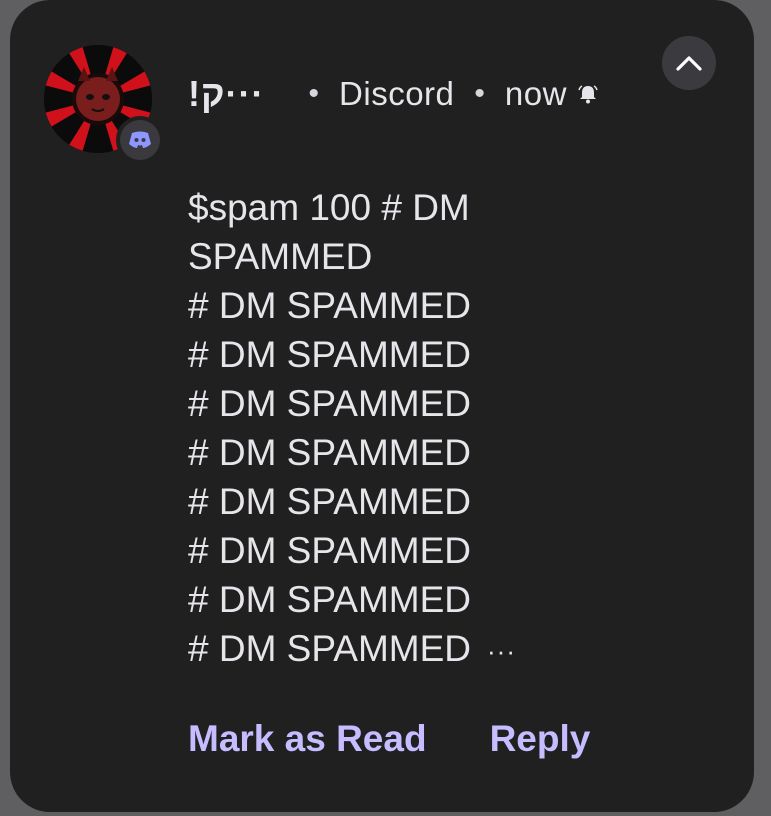 The image size is (771, 816). I want to click on discord-icon, so click(140, 139).